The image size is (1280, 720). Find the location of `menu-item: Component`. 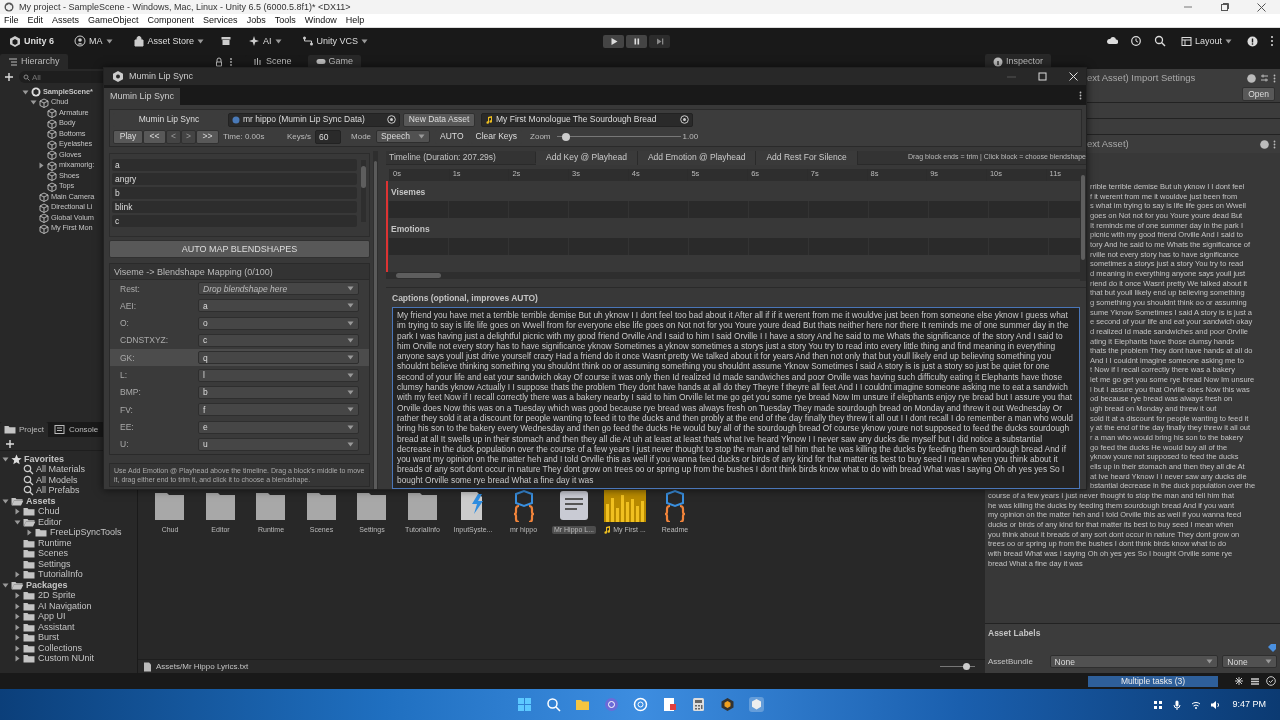

menu-item: Component is located at coordinates (171, 20).